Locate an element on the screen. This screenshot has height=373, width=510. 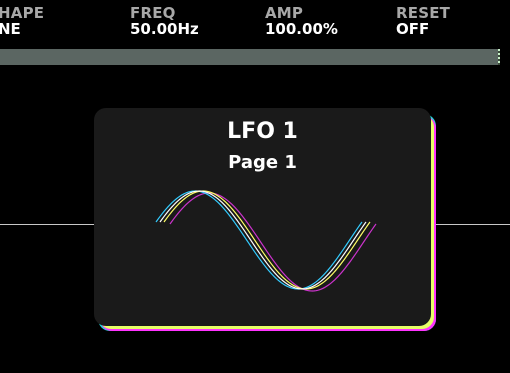
wave-white is located at coordinates (263, 240).